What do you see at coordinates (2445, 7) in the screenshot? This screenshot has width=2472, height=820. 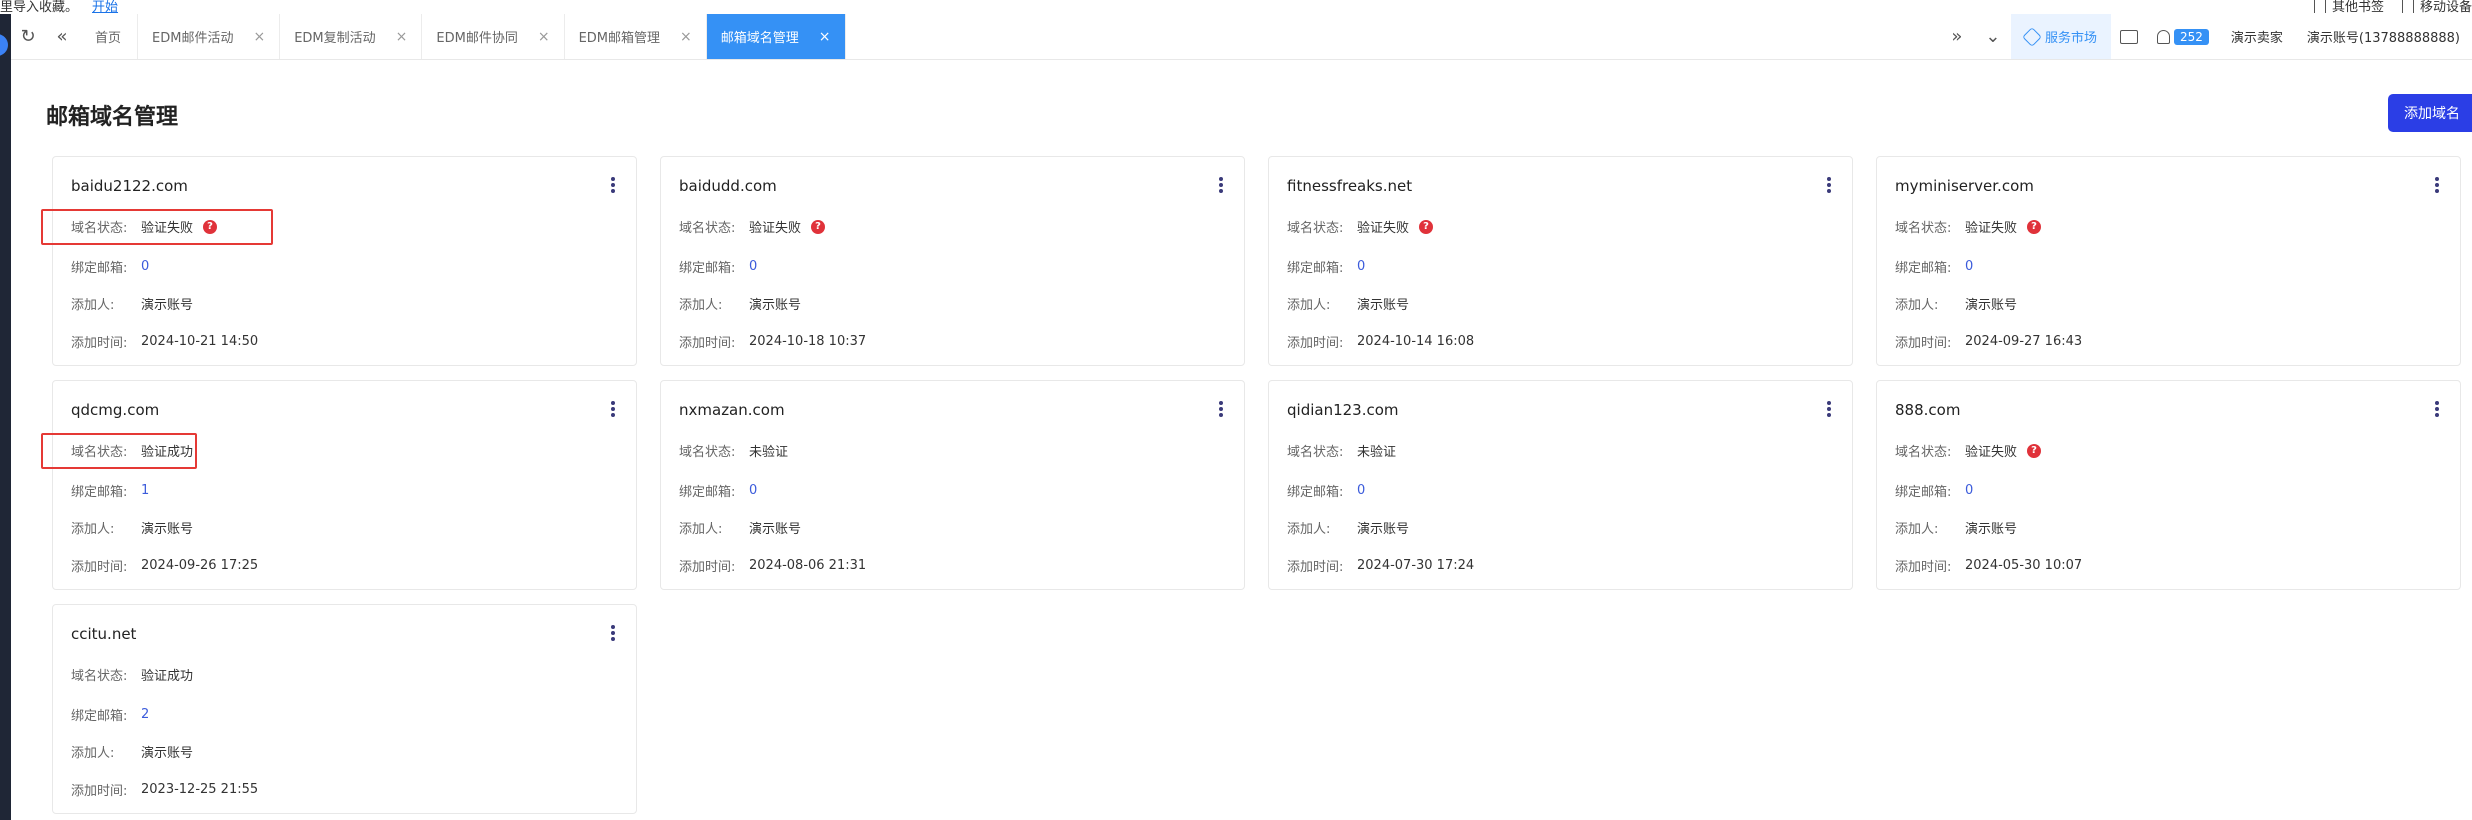 I see `mobile-bookmarks-label: 移动设备` at bounding box center [2445, 7].